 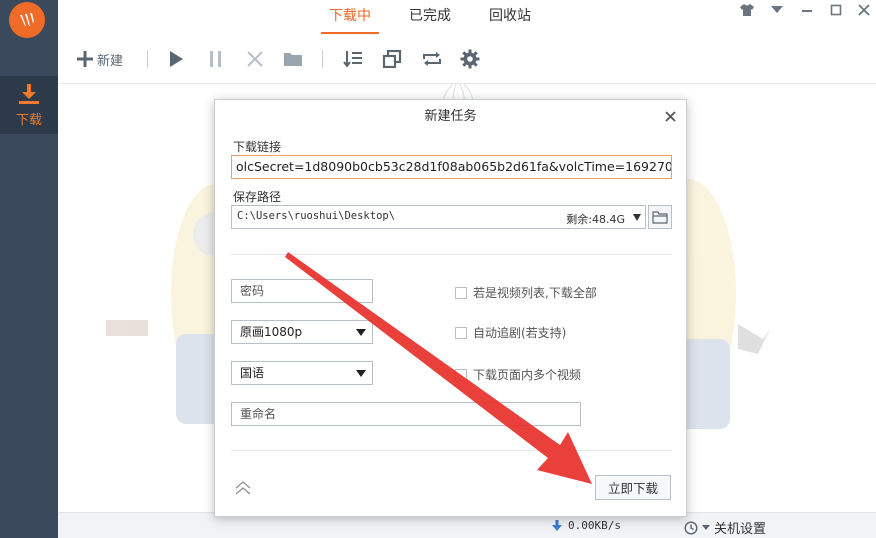 What do you see at coordinates (527, 375) in the screenshot?
I see `multi-video-checkbox-label: 下载页面内多个视频` at bounding box center [527, 375].